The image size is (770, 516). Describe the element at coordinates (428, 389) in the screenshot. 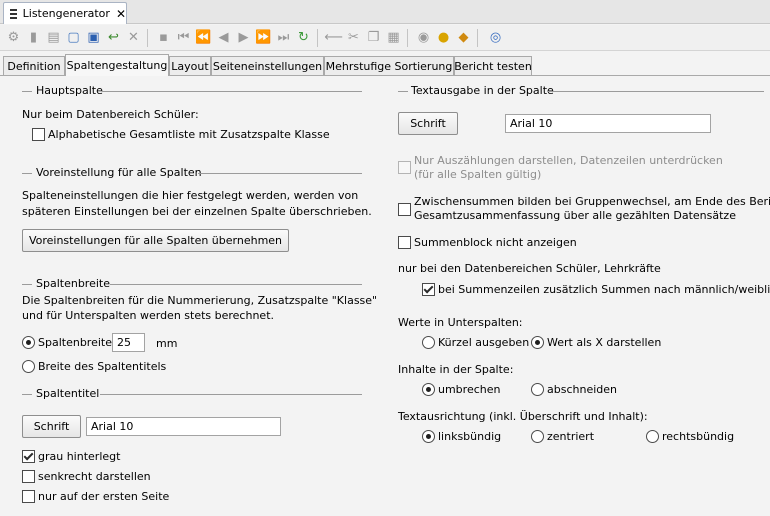

I see `umbrechen-radio` at that location.